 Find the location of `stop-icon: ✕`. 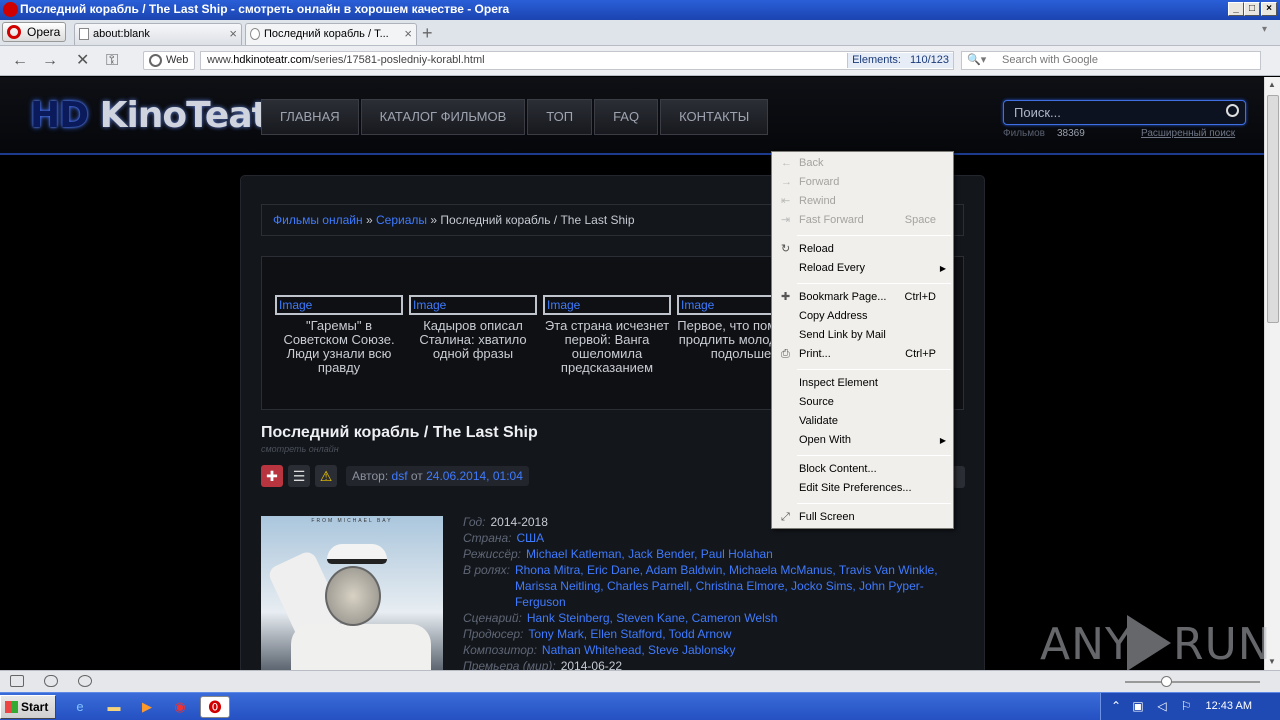

stop-icon: ✕ is located at coordinates (82, 61).